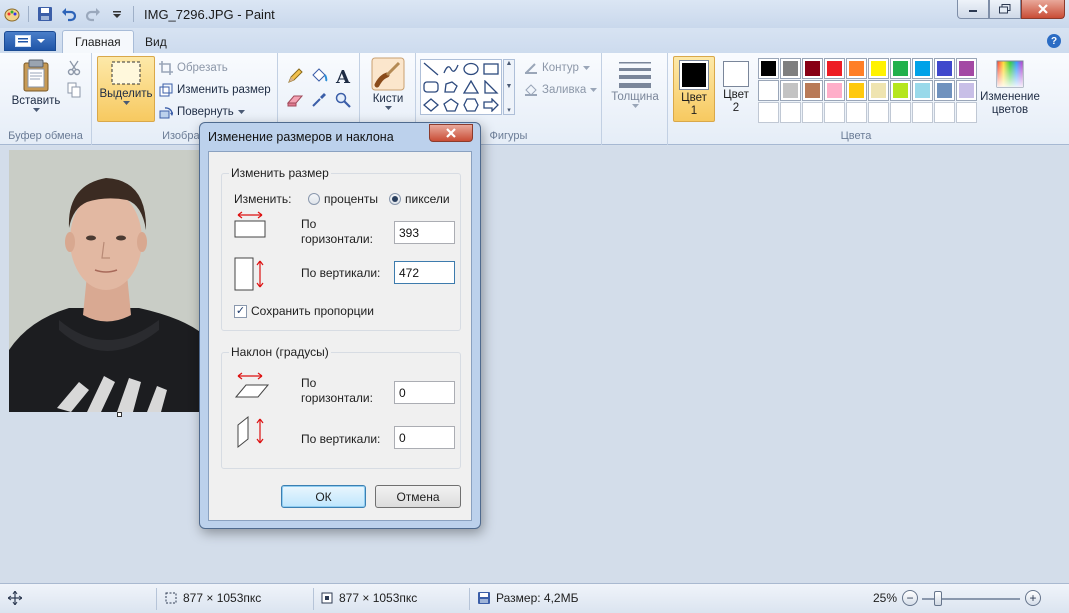 This screenshot has height=613, width=1069. Describe the element at coordinates (418, 496) in the screenshot. I see `cancel-button: Отмена` at that location.